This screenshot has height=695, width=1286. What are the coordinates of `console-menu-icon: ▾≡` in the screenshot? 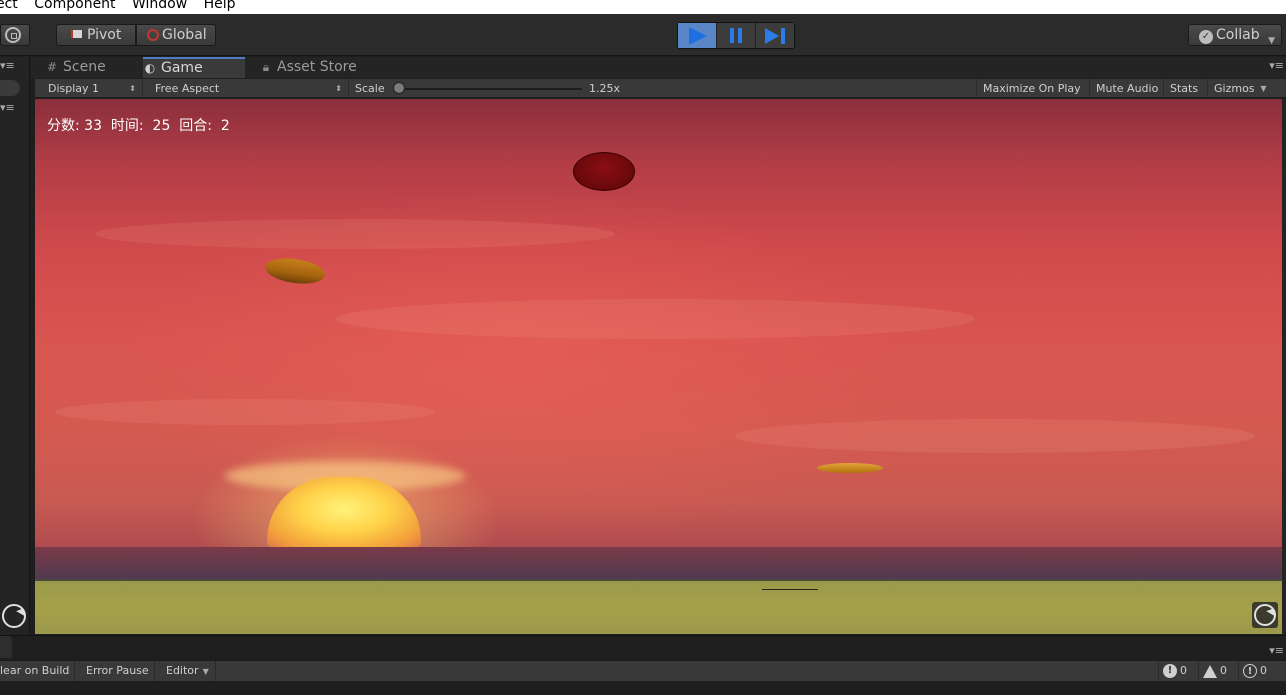 It's located at (1276, 650).